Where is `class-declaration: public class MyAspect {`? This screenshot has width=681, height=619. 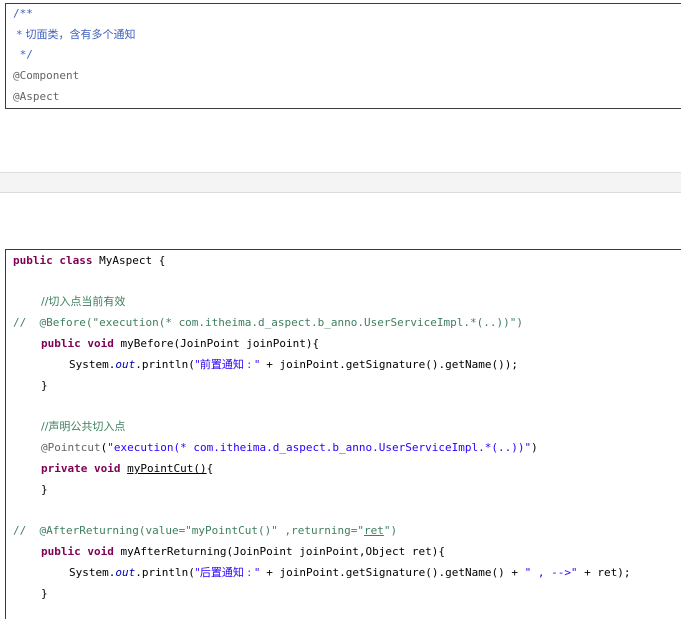
class-declaration: public class MyAspect { is located at coordinates (89, 261).